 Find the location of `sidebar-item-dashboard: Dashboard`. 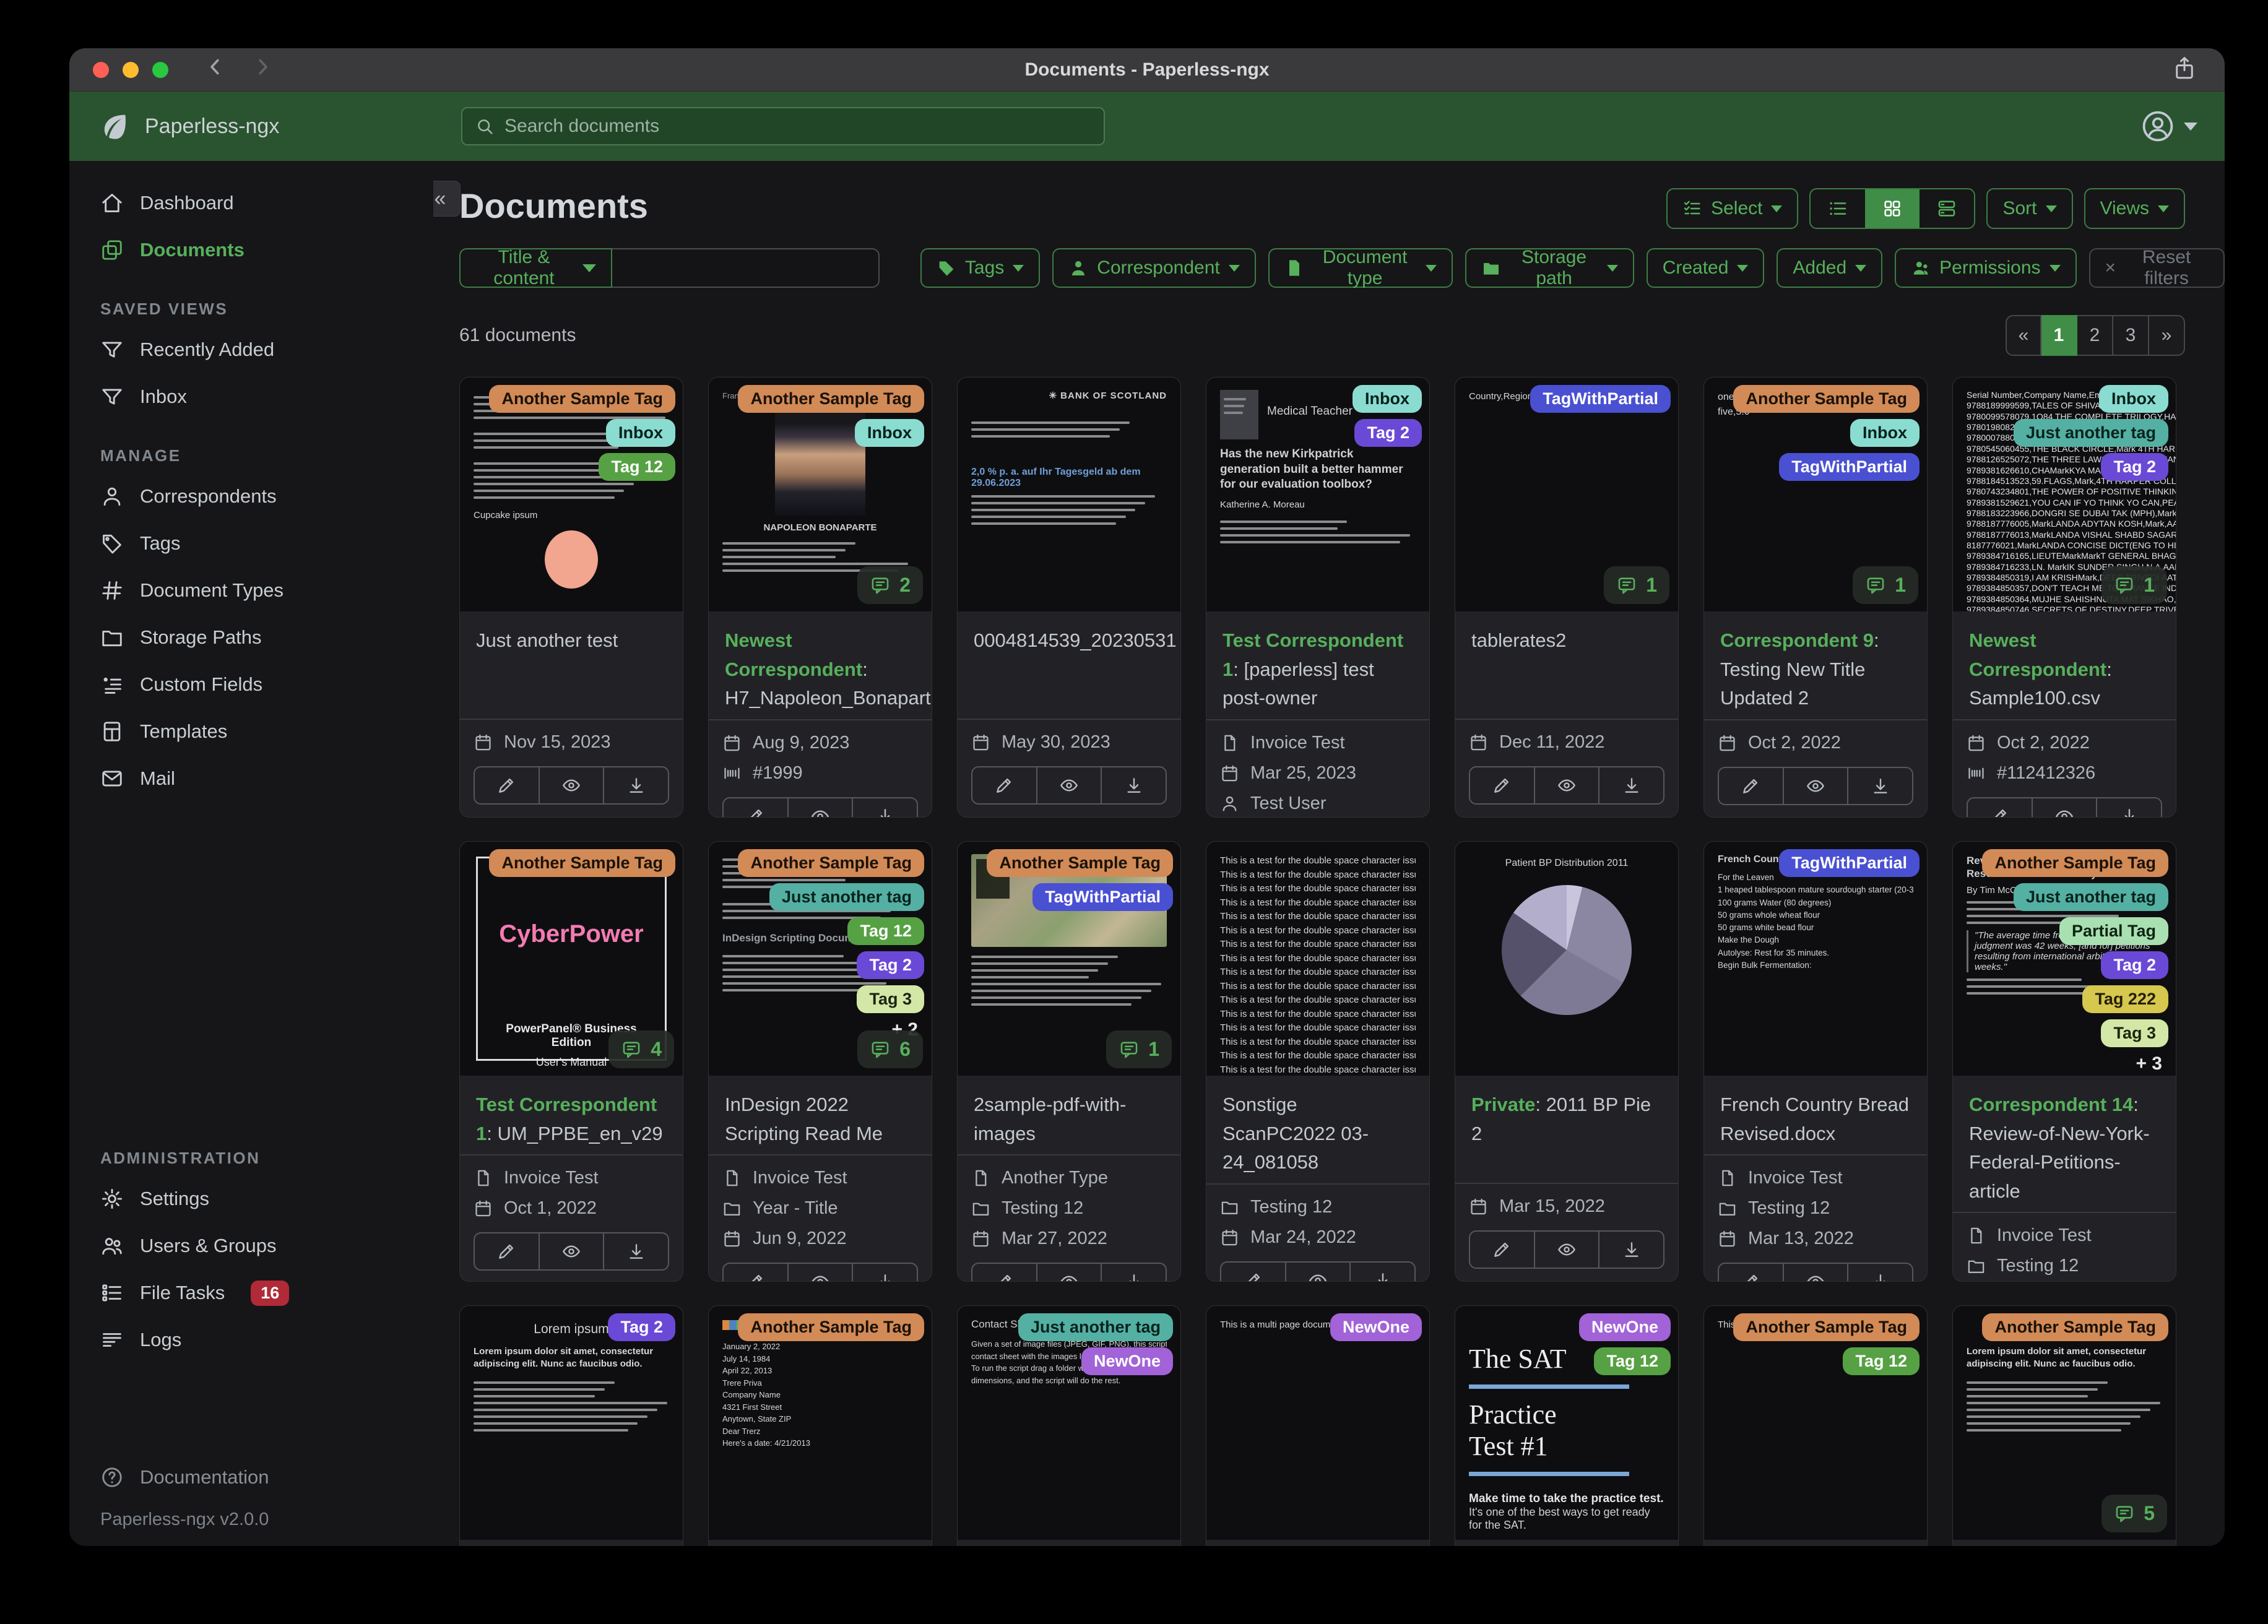

sidebar-item-dashboard: Dashboard is located at coordinates (251, 203).